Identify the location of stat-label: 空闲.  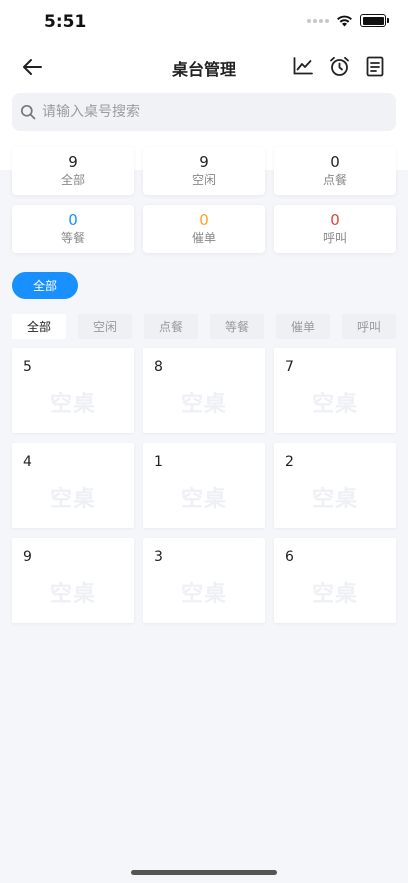
(203, 180).